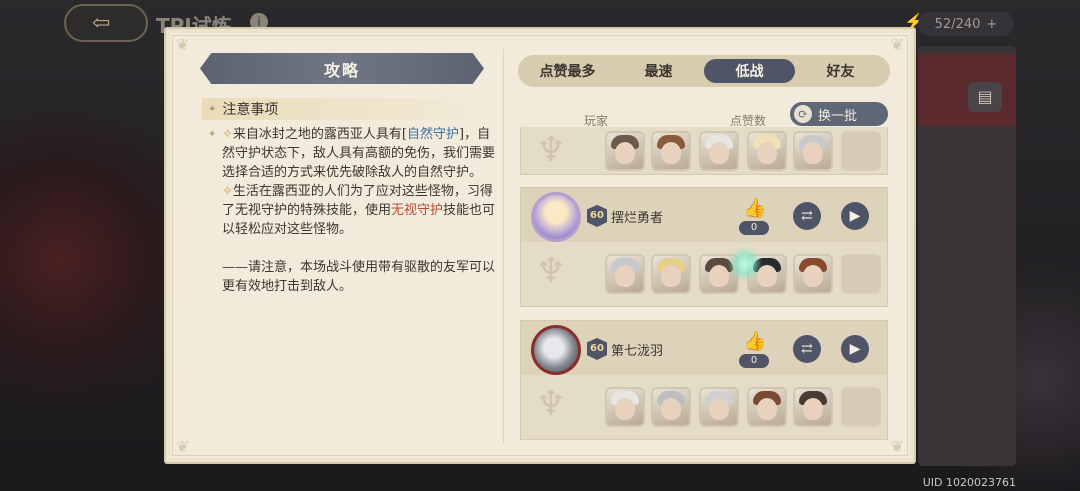 Image resolution: width=1080 pixels, height=491 pixels. What do you see at coordinates (417, 210) in the screenshot?
I see `keyword-ignore-guard: 无视守护` at bounding box center [417, 210].